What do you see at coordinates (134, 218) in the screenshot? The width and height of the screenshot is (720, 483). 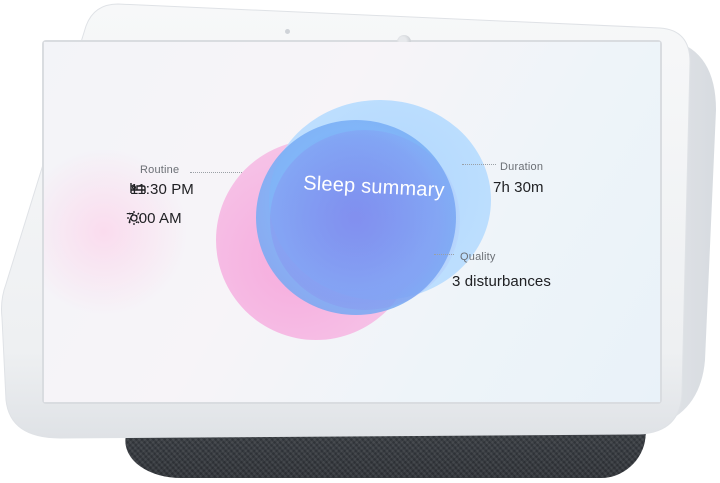 I see `sun-icon` at bounding box center [134, 218].